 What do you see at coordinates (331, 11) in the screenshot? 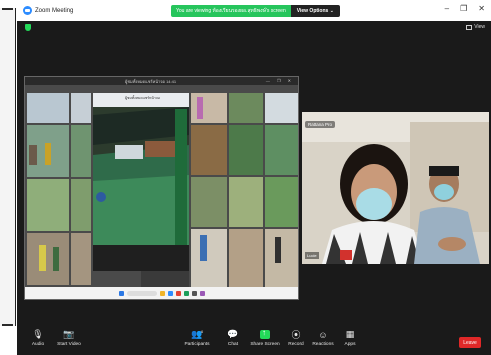
I see `chevron-down-icon: ⌄` at bounding box center [331, 11].